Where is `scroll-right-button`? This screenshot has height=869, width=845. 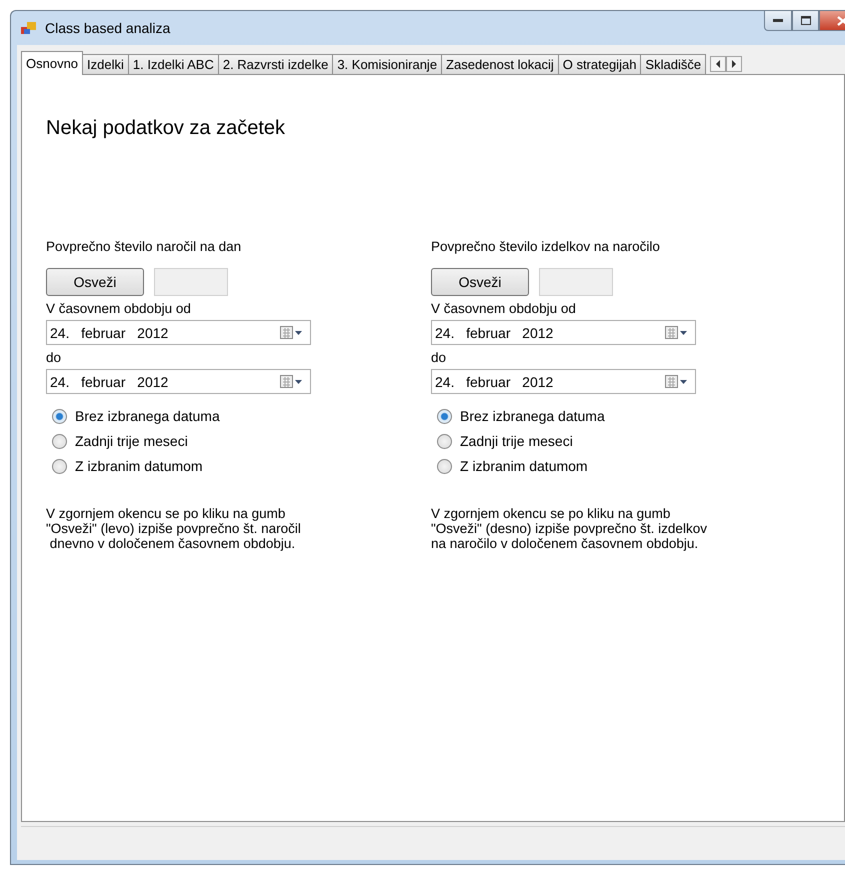 scroll-right-button is located at coordinates (734, 64).